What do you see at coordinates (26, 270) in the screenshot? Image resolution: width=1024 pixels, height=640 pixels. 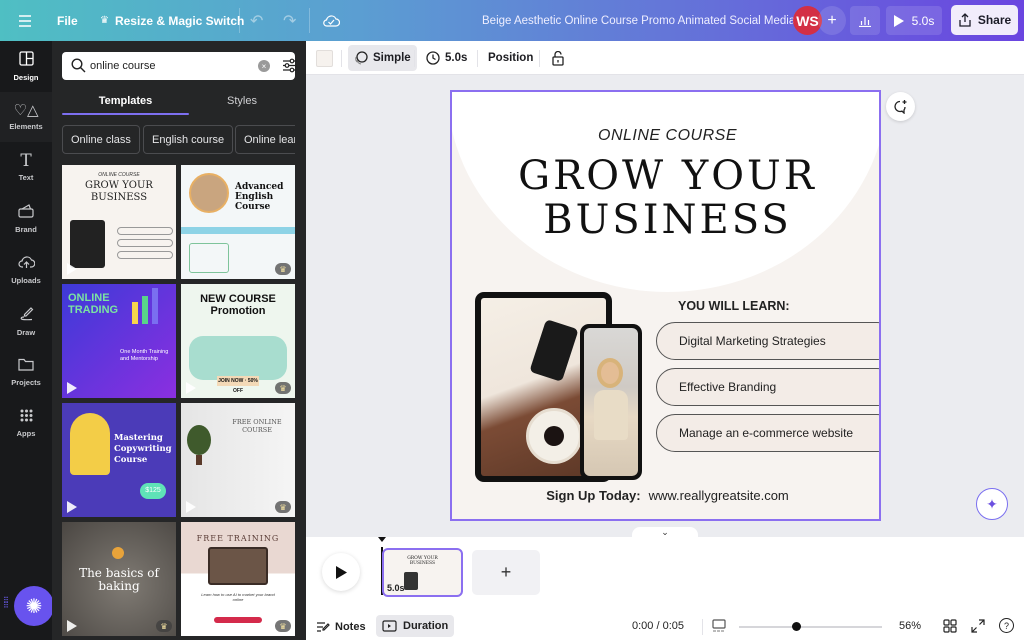 I see `rail-item-uploads: Uploads` at bounding box center [26, 270].